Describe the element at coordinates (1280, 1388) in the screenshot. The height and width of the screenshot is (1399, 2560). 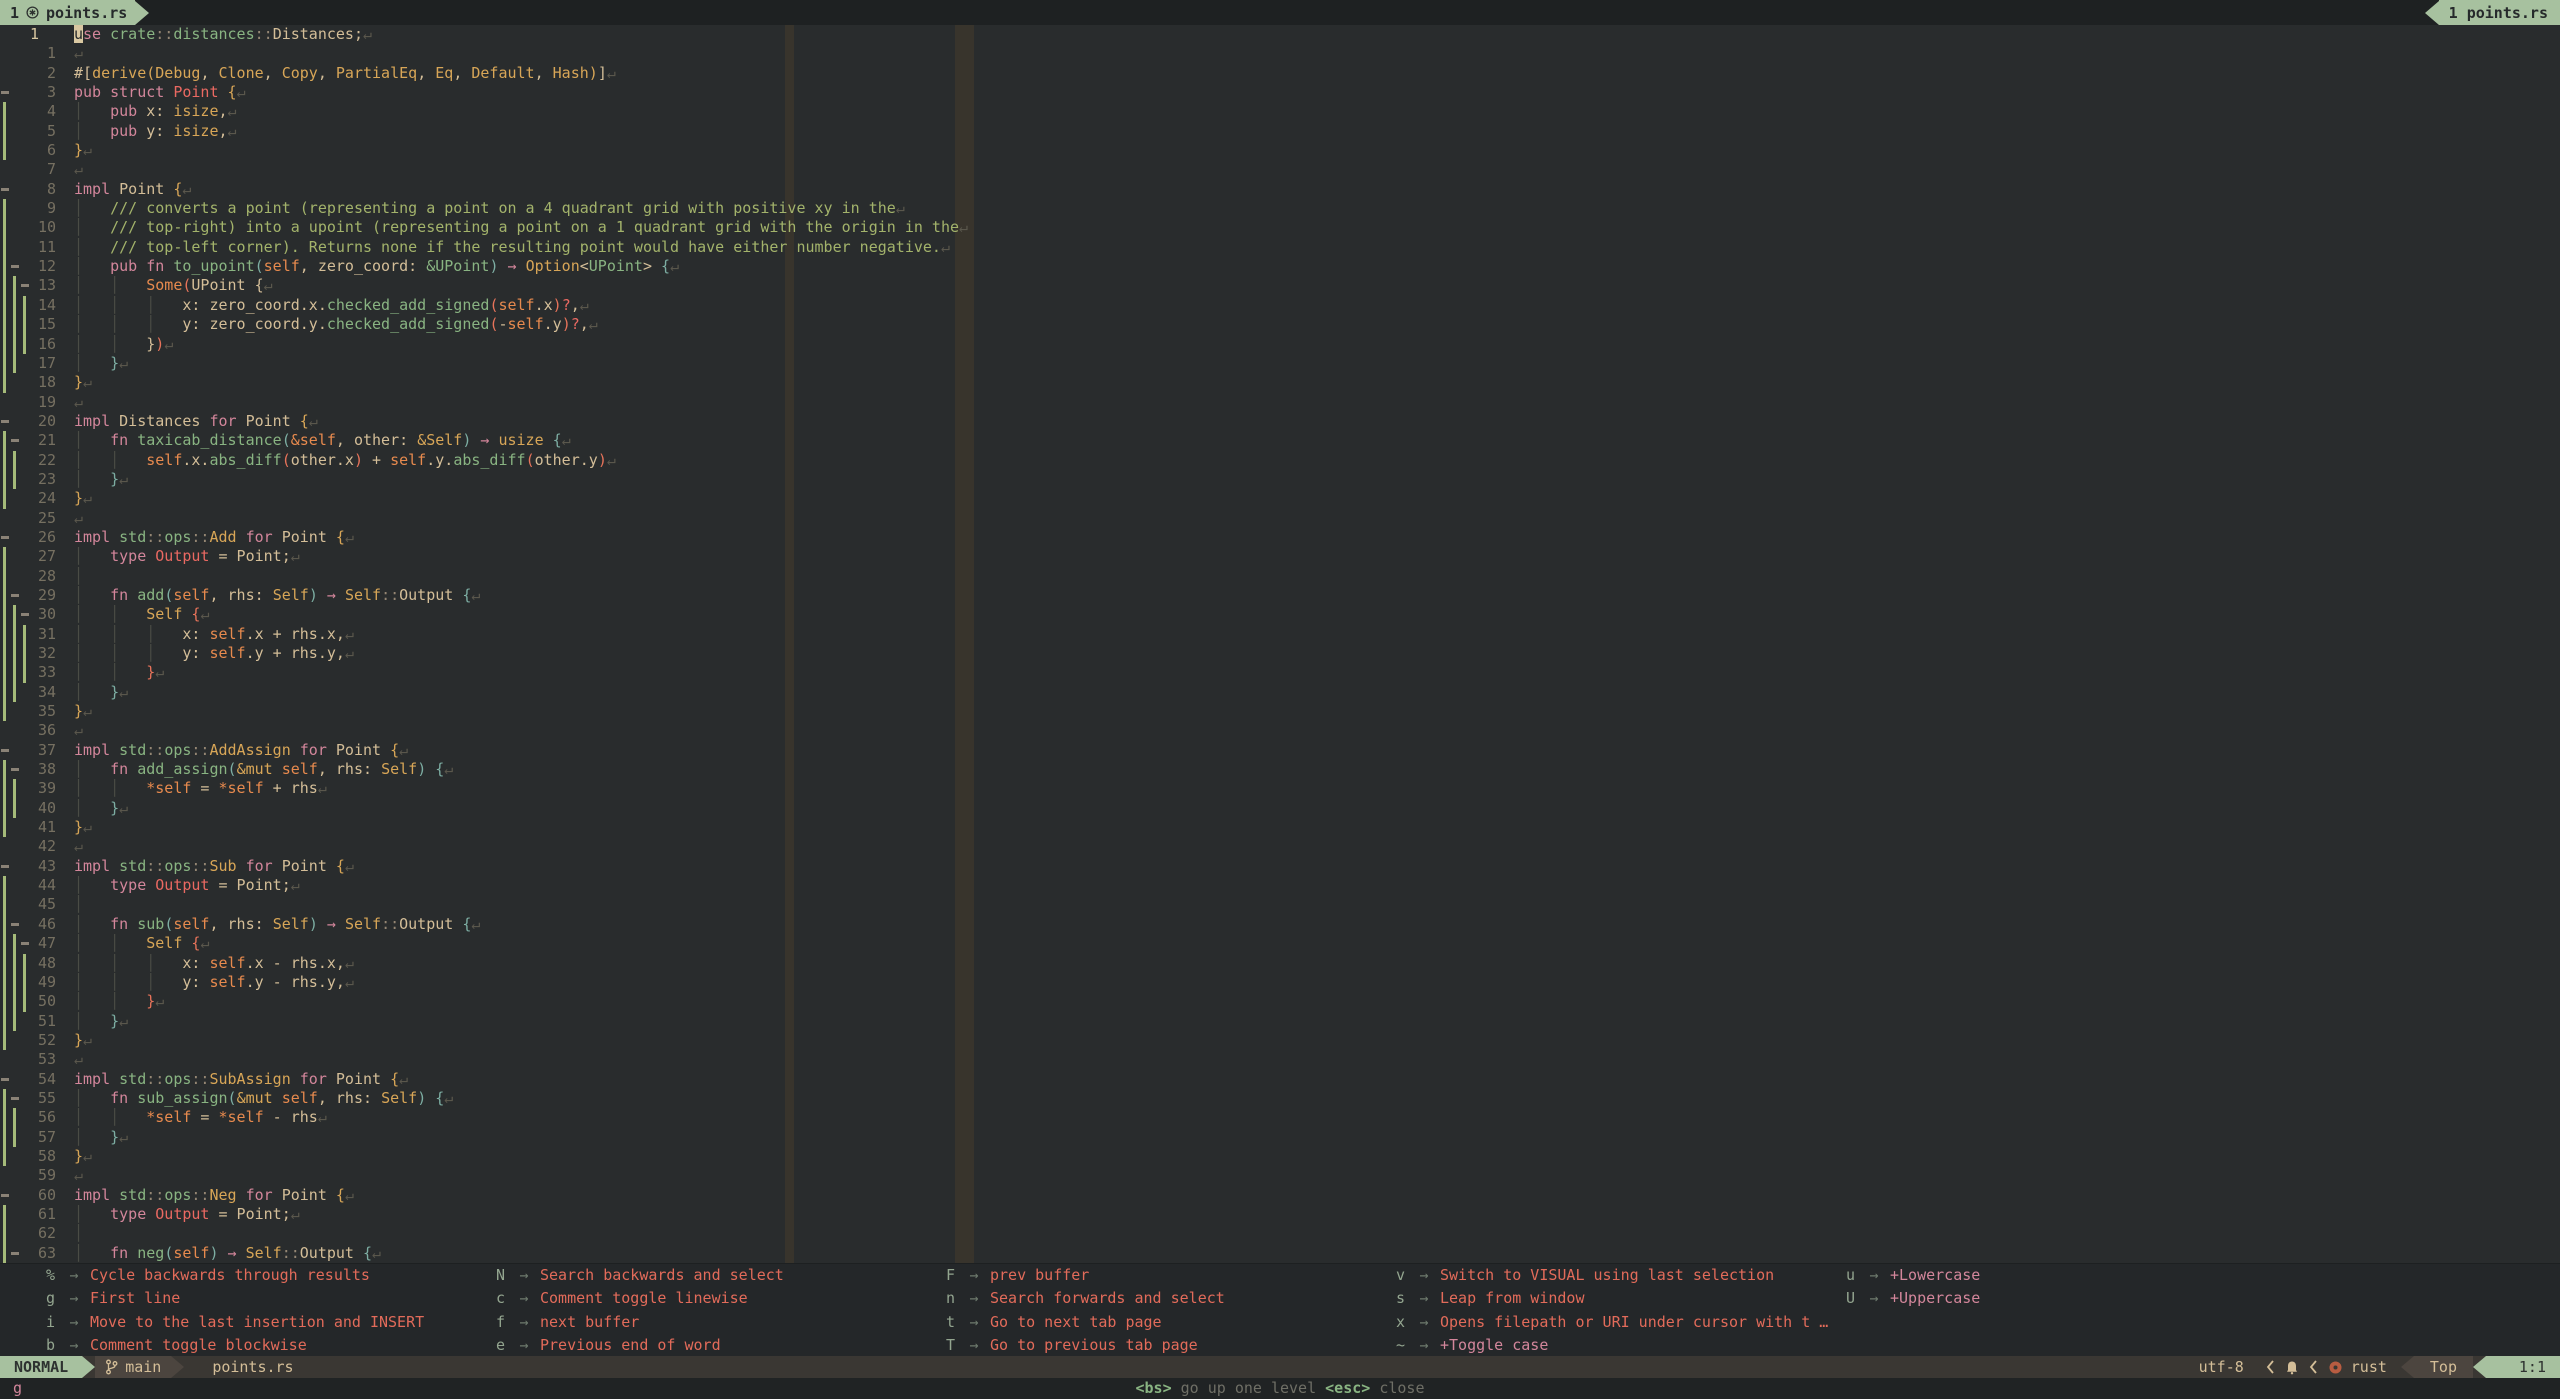
I see `command-line: g <bs> go up one level <esc> close` at that location.